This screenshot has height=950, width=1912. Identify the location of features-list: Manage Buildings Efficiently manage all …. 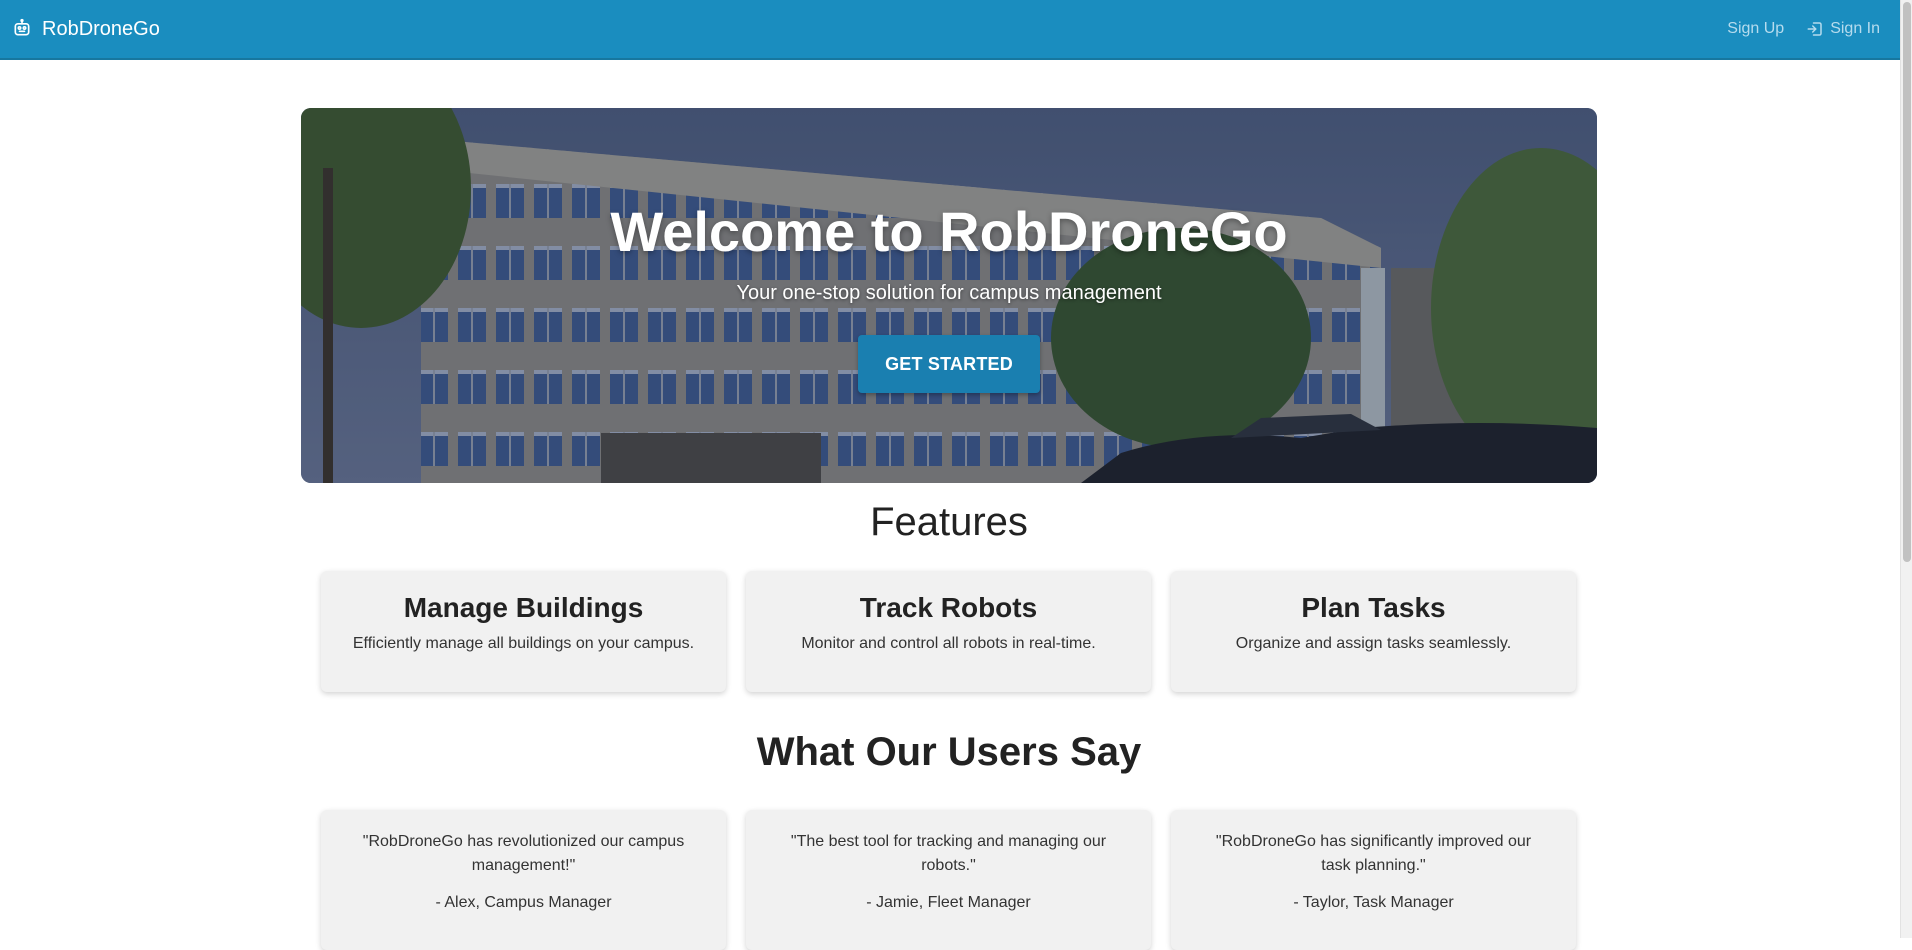
(949, 631).